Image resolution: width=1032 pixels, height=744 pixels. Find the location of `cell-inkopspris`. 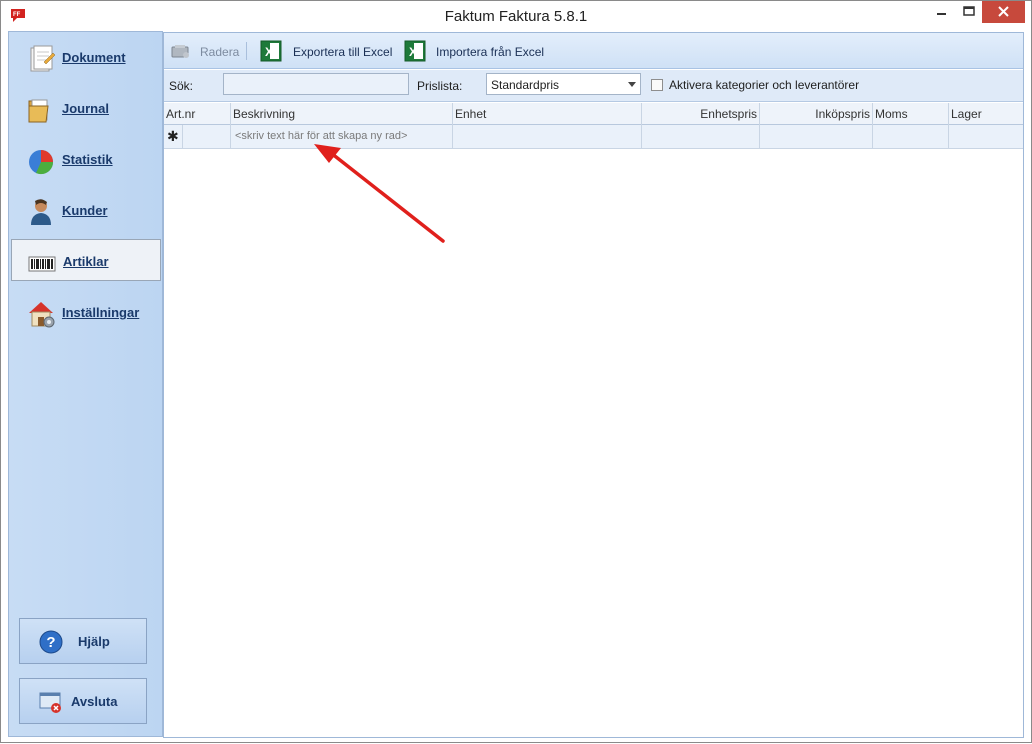

cell-inkopspris is located at coordinates (816, 136).